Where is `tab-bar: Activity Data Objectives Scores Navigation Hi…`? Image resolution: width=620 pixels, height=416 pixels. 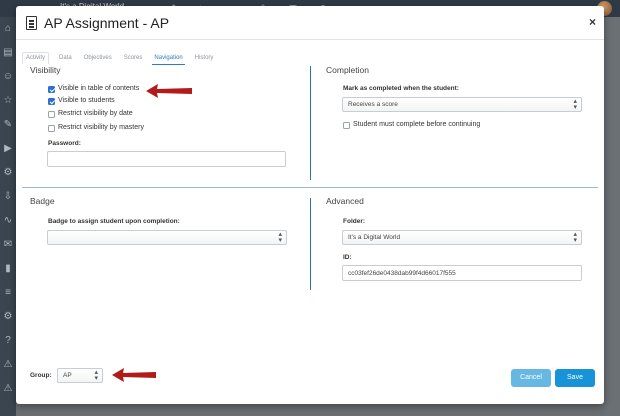 tab-bar: Activity Data Objectives Scores Navigation Hi… is located at coordinates (122, 55).